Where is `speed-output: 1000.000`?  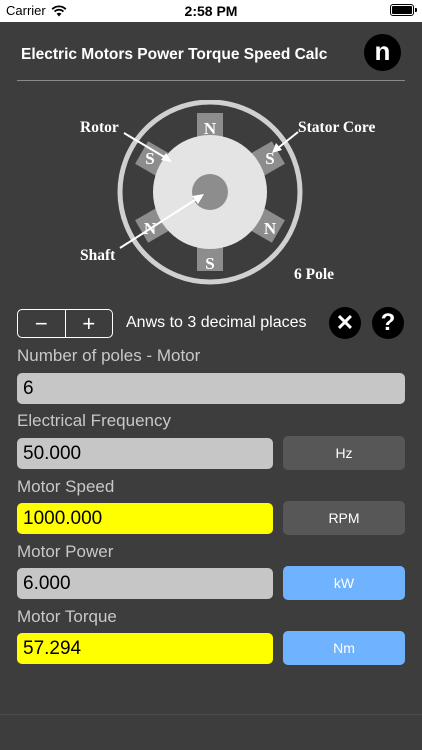 speed-output: 1000.000 is located at coordinates (145, 518).